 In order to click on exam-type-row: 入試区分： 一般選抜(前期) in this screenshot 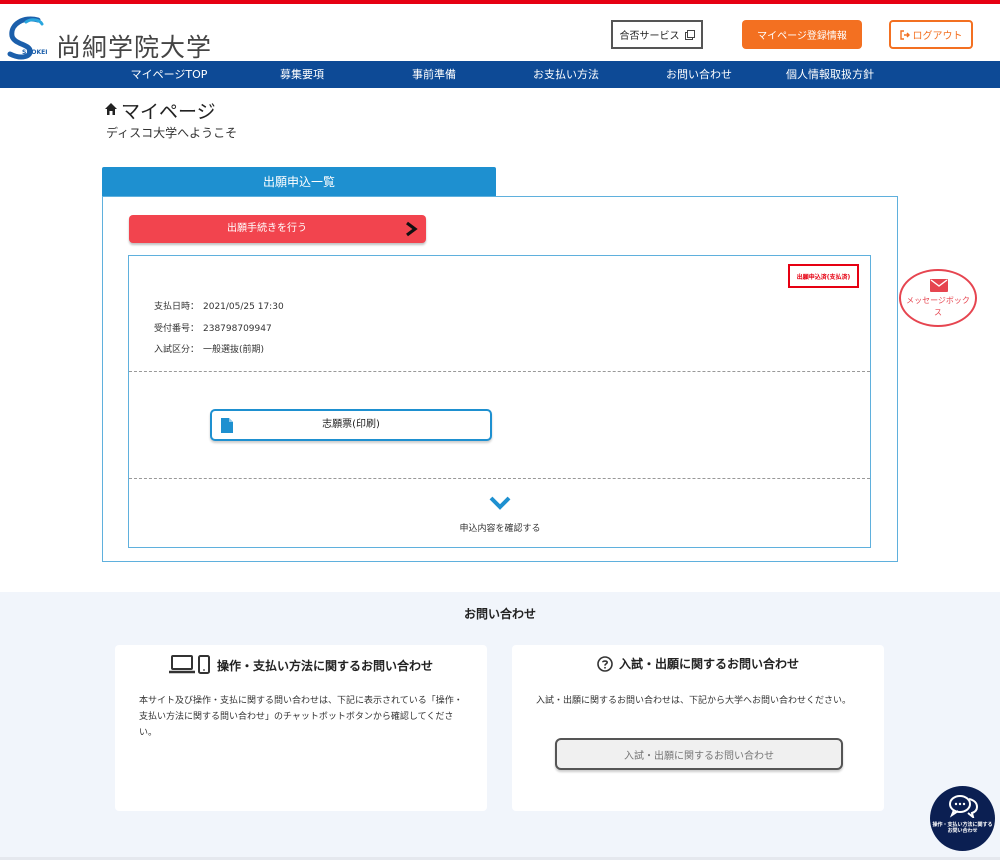, I will do `click(209, 348)`.